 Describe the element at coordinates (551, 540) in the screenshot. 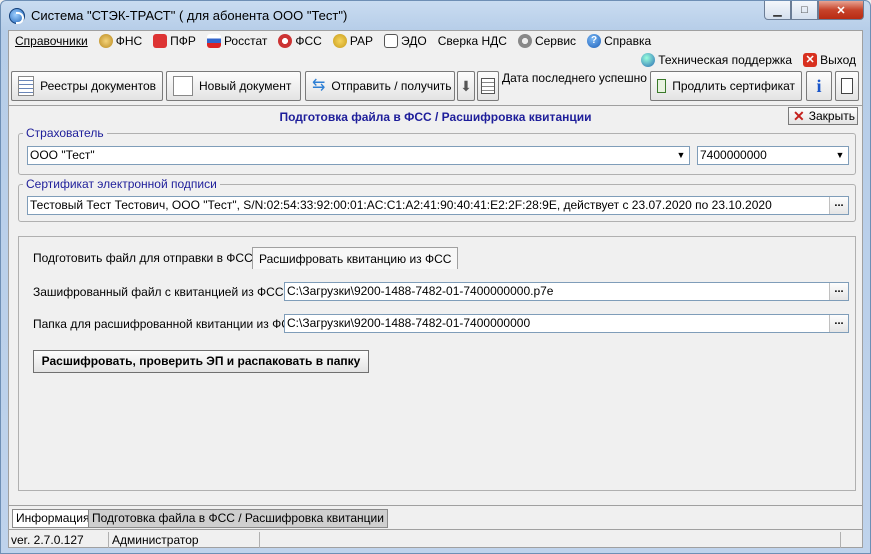

I see `status-empty-cell` at that location.